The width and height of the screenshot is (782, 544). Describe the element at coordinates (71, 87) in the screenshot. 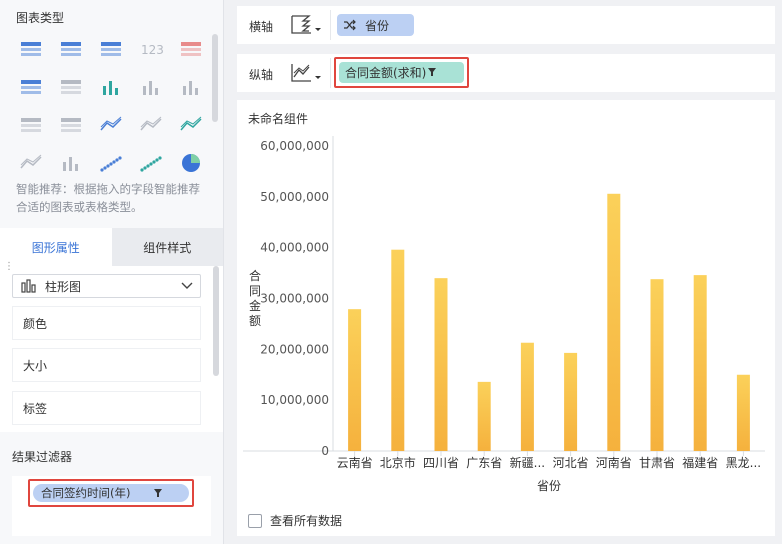

I see `map-icon` at that location.